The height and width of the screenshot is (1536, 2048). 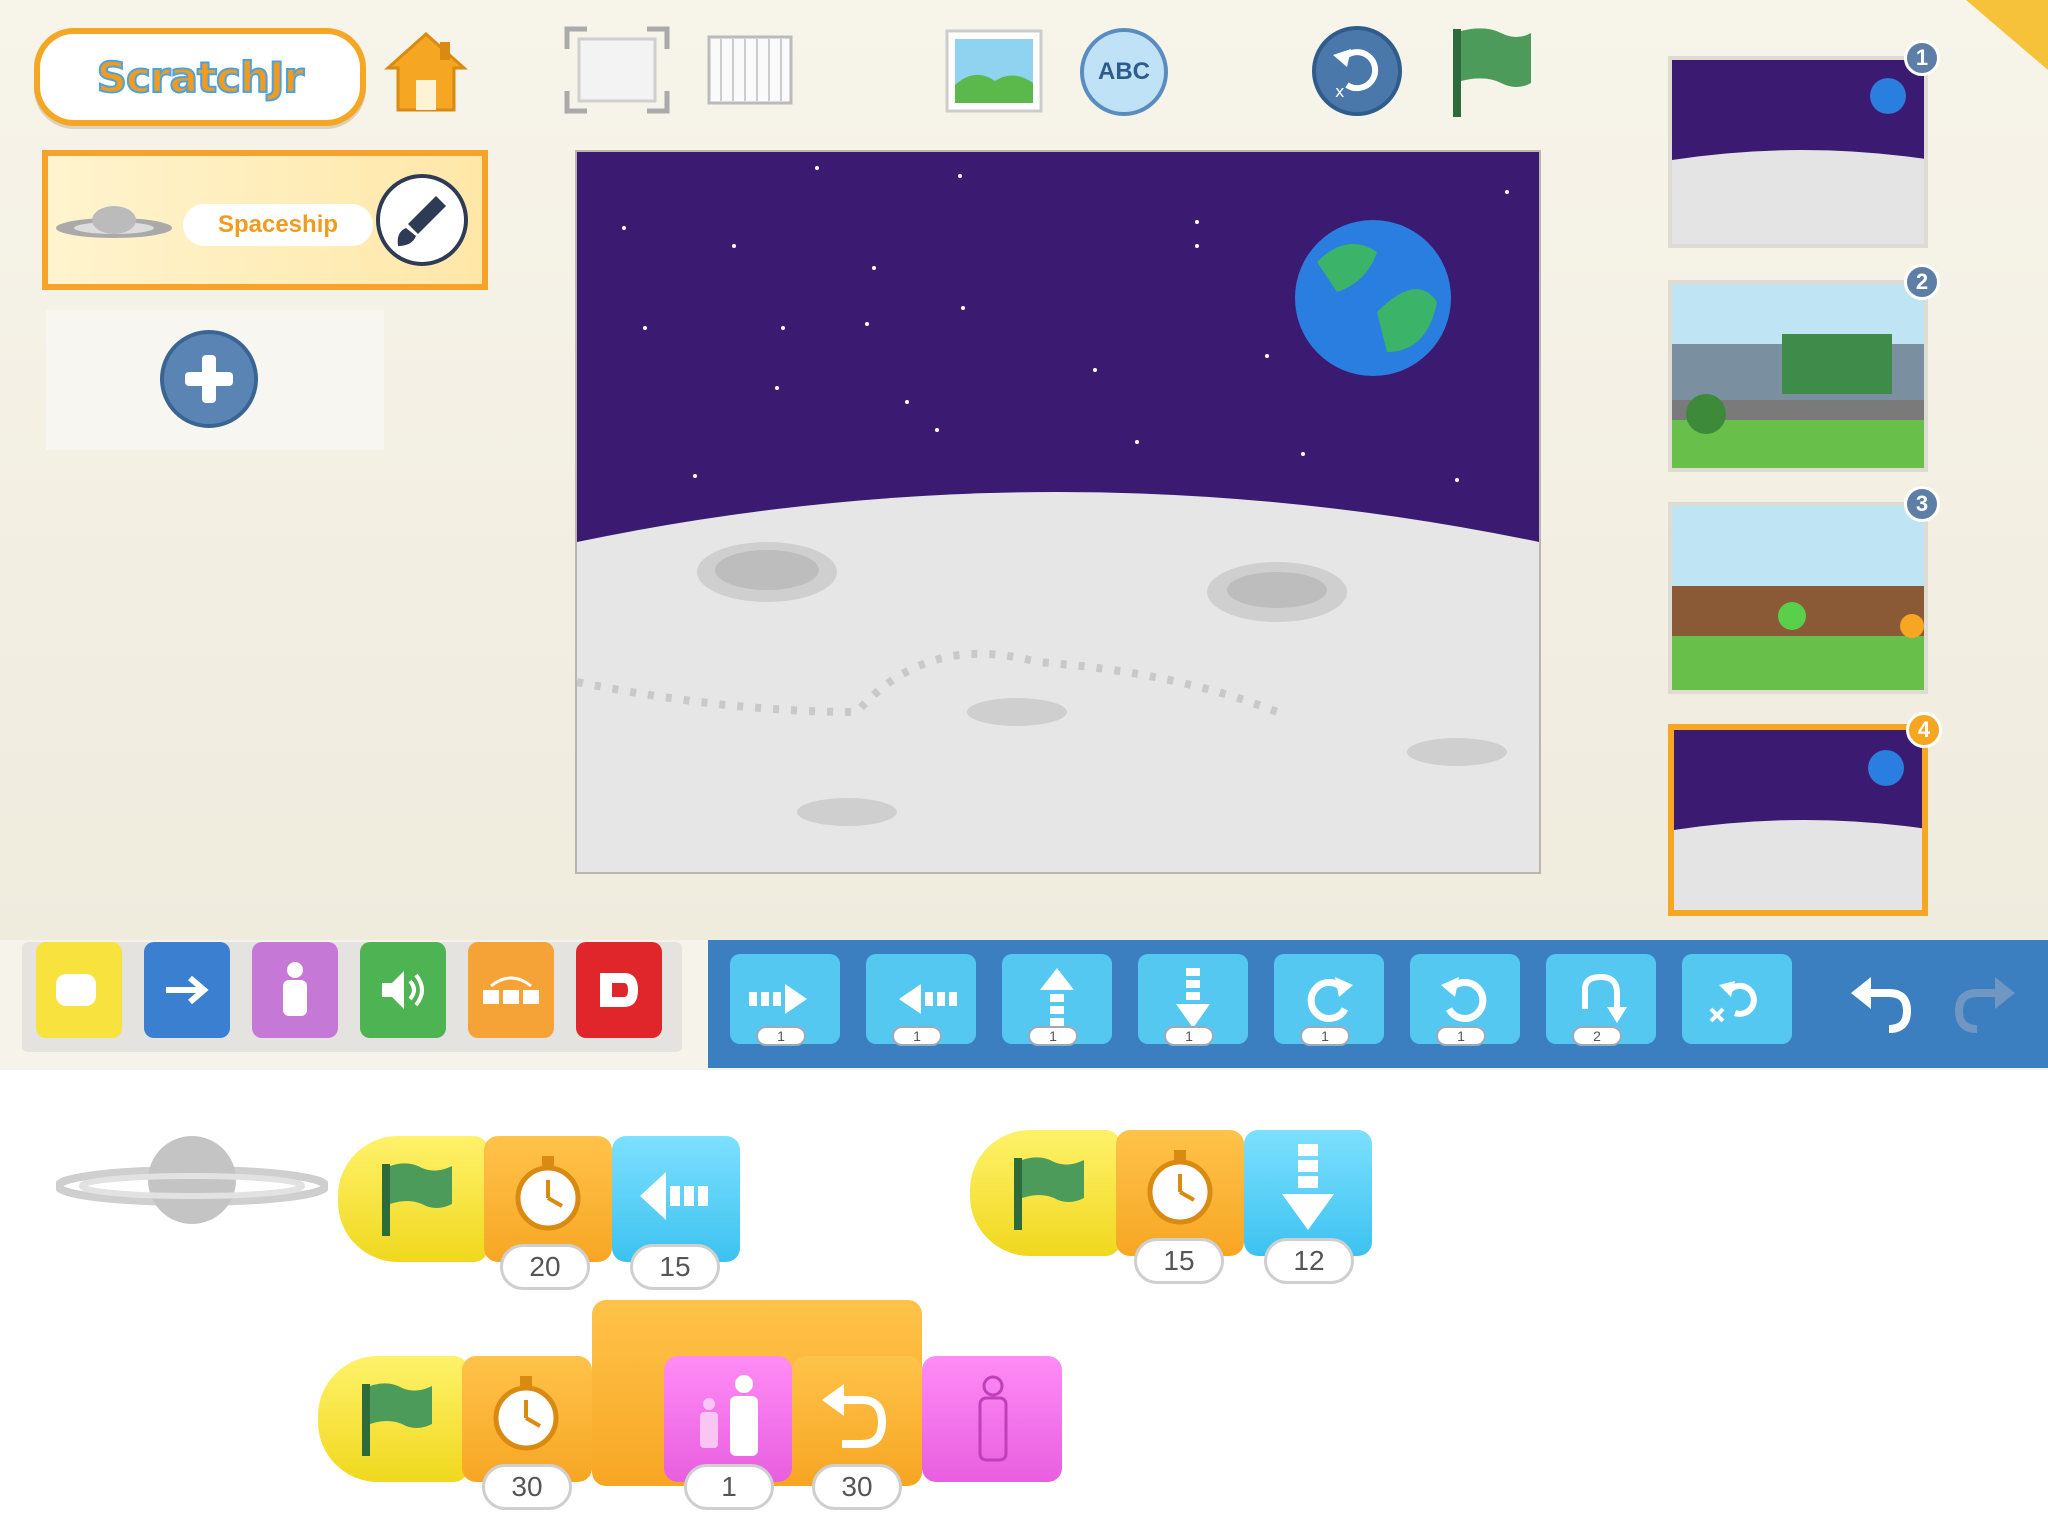 I want to click on grid-button, so click(x=751, y=71).